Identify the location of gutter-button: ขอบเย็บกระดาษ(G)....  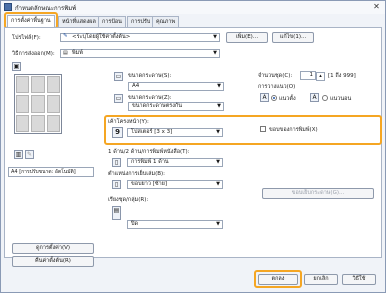
(318, 193).